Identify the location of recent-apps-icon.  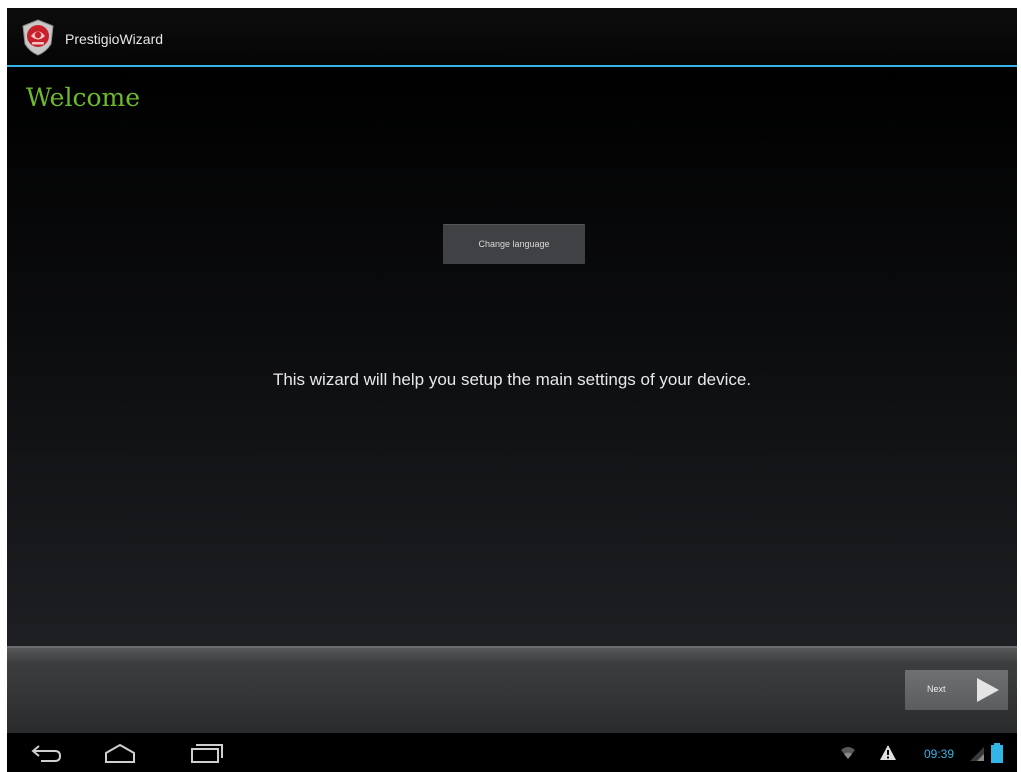
(207, 753).